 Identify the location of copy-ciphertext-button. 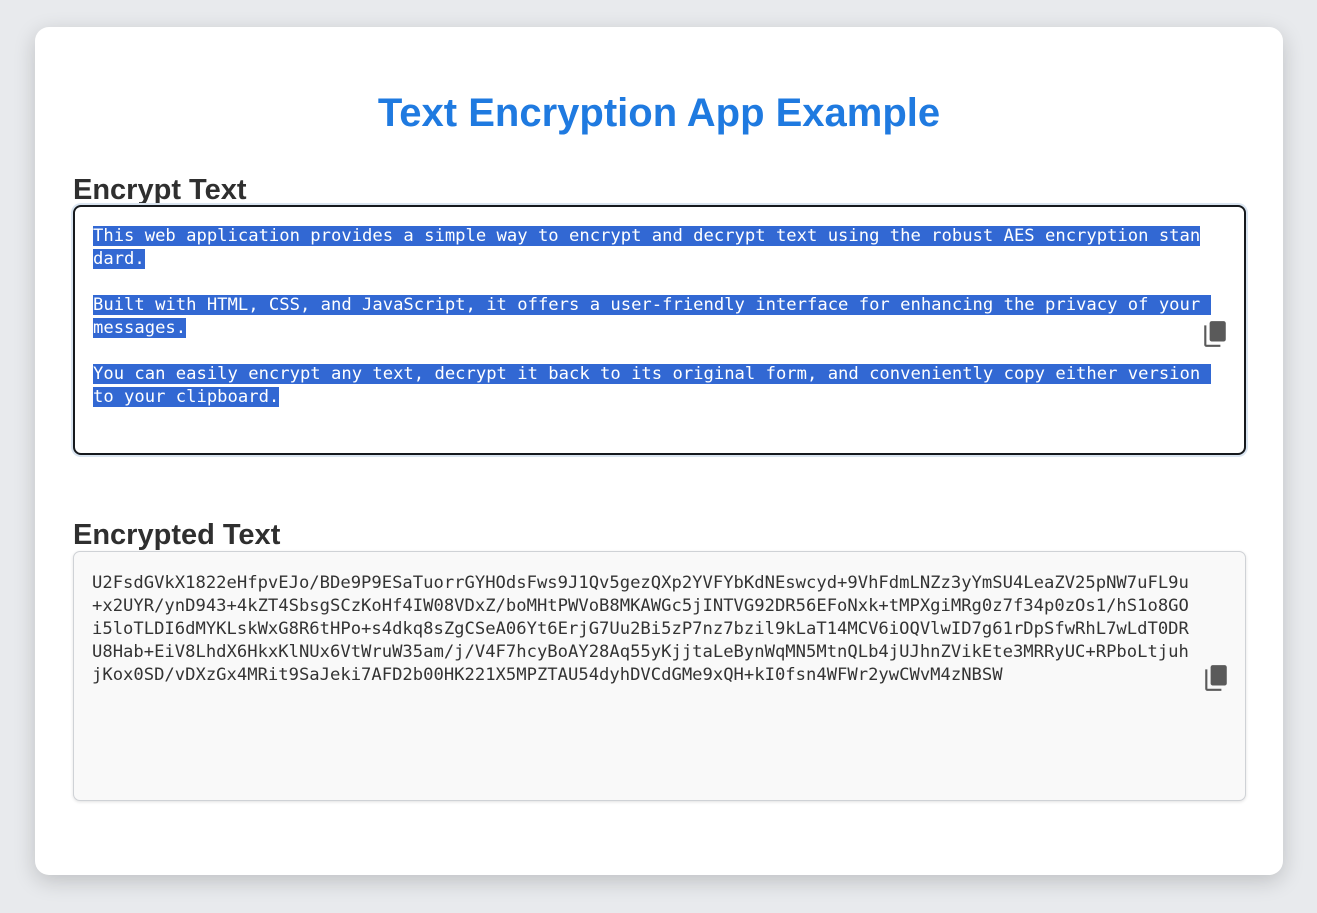
(1216, 678).